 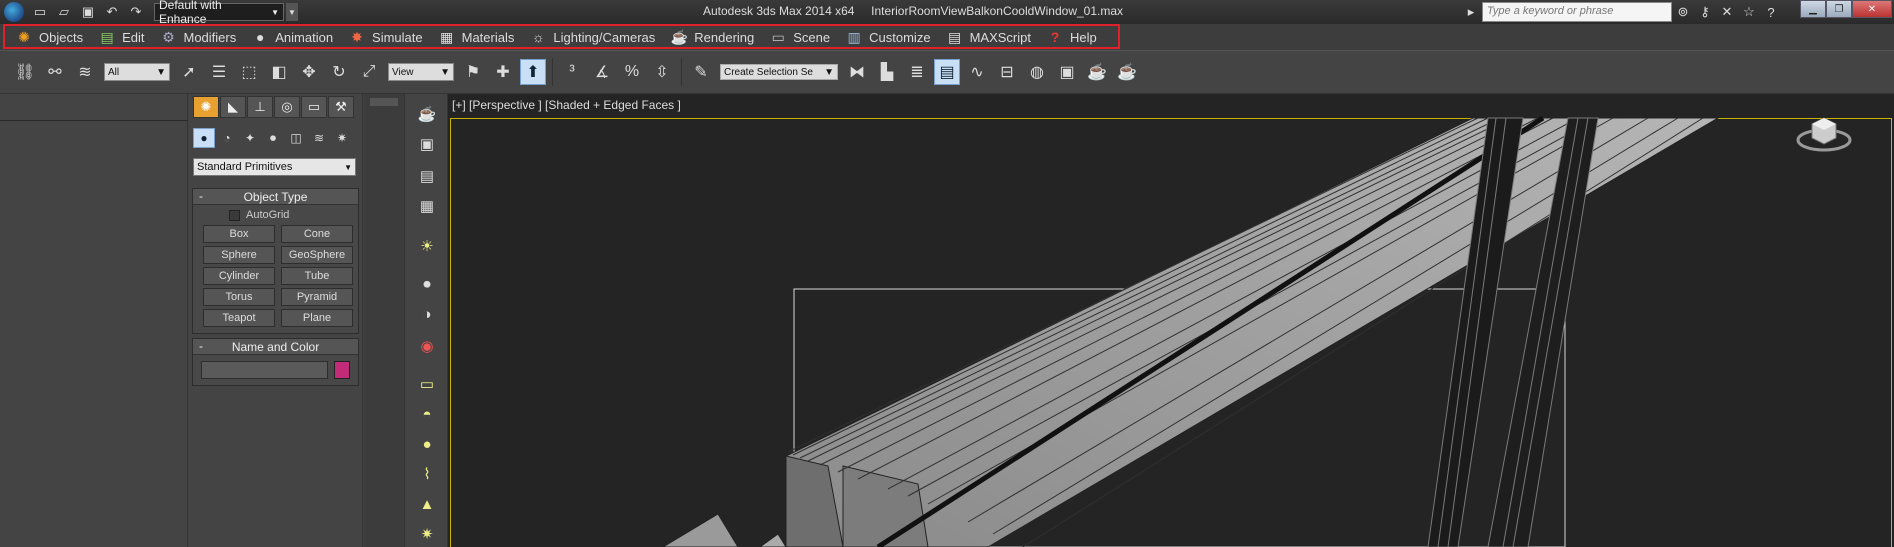 What do you see at coordinates (64, 12) in the screenshot?
I see `open-icon: ▱` at bounding box center [64, 12].